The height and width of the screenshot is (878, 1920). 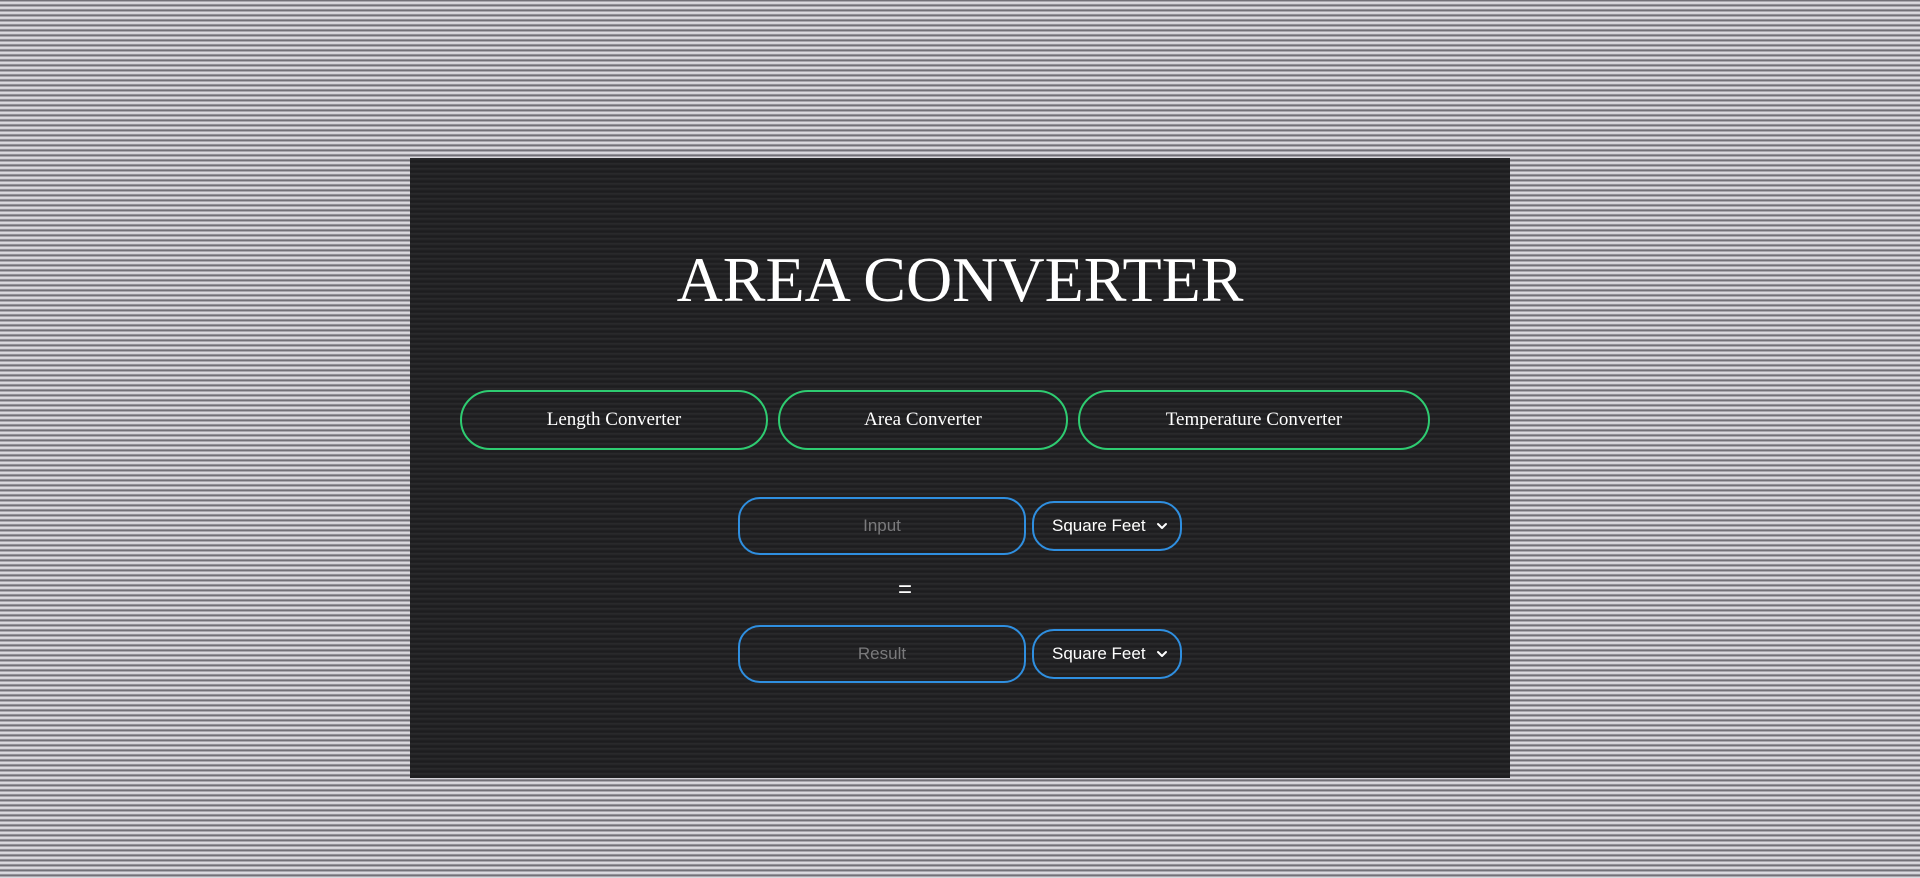 I want to click on temperature-converter-button: Temperature Converter, so click(x=1254, y=420).